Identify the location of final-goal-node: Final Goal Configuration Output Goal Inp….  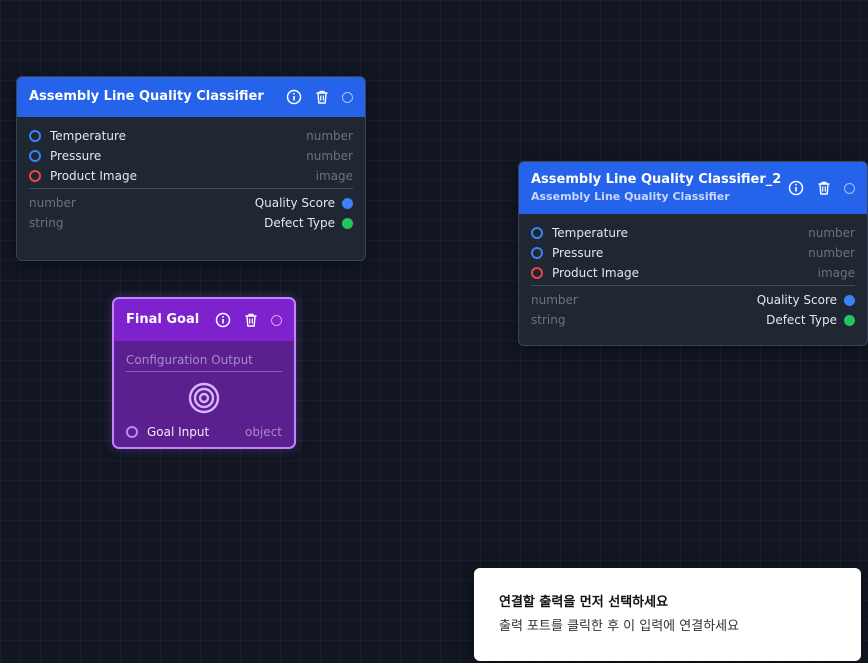
(204, 373).